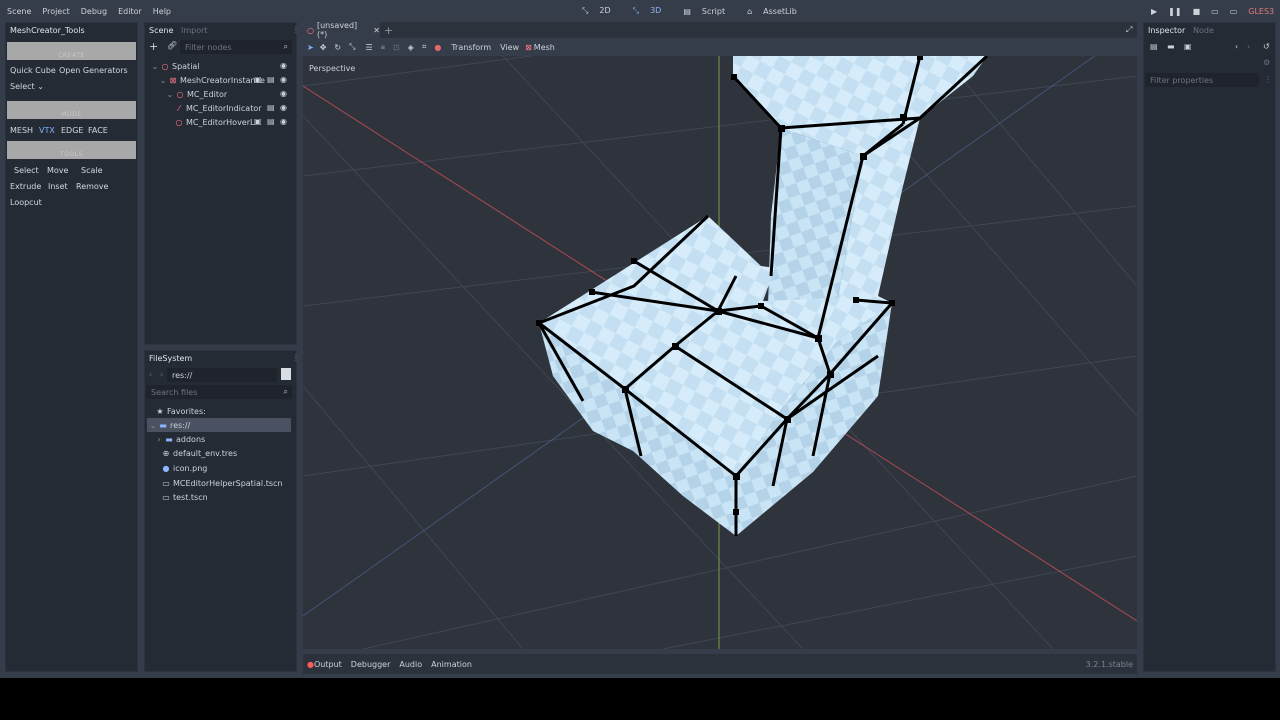  I want to click on select-tool-icon: ➤, so click(310, 47).